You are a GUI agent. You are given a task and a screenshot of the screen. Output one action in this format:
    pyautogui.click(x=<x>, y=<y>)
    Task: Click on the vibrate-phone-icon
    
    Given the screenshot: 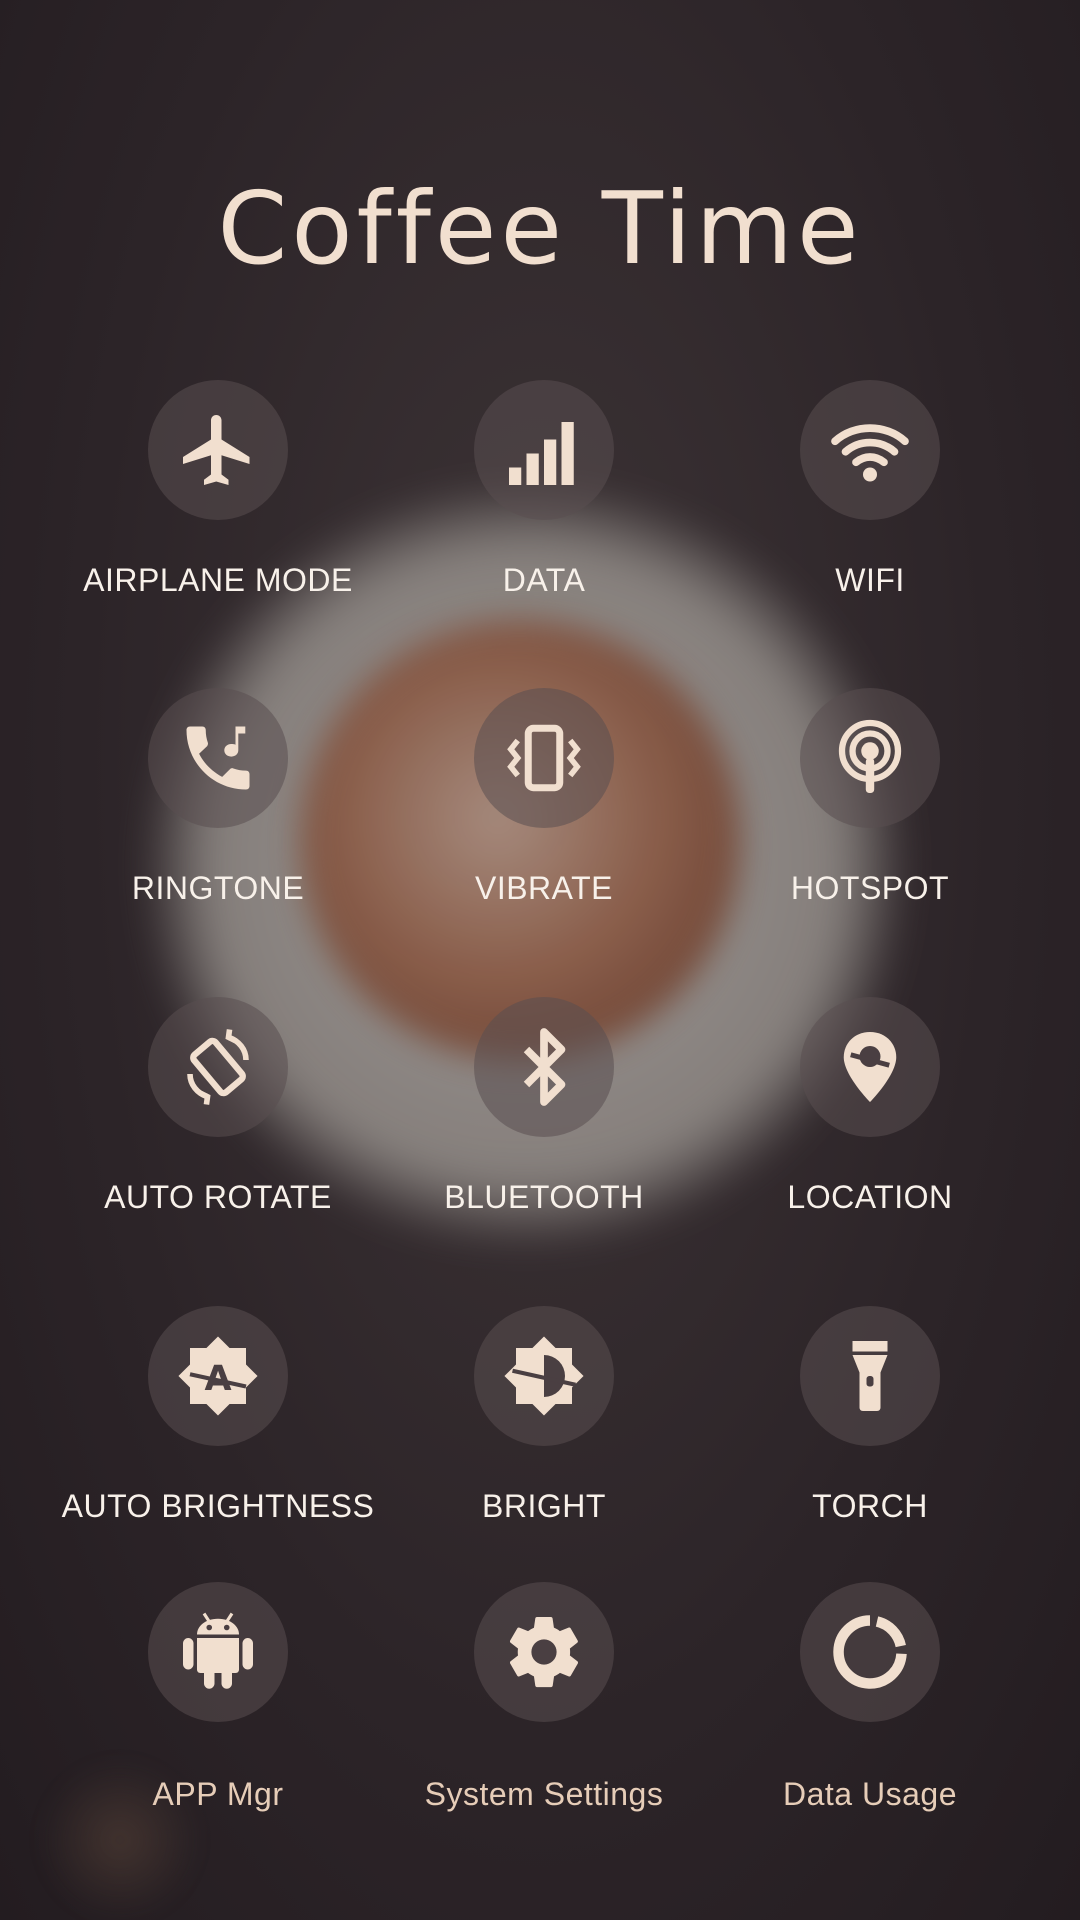 What is the action you would take?
    pyautogui.click(x=544, y=758)
    